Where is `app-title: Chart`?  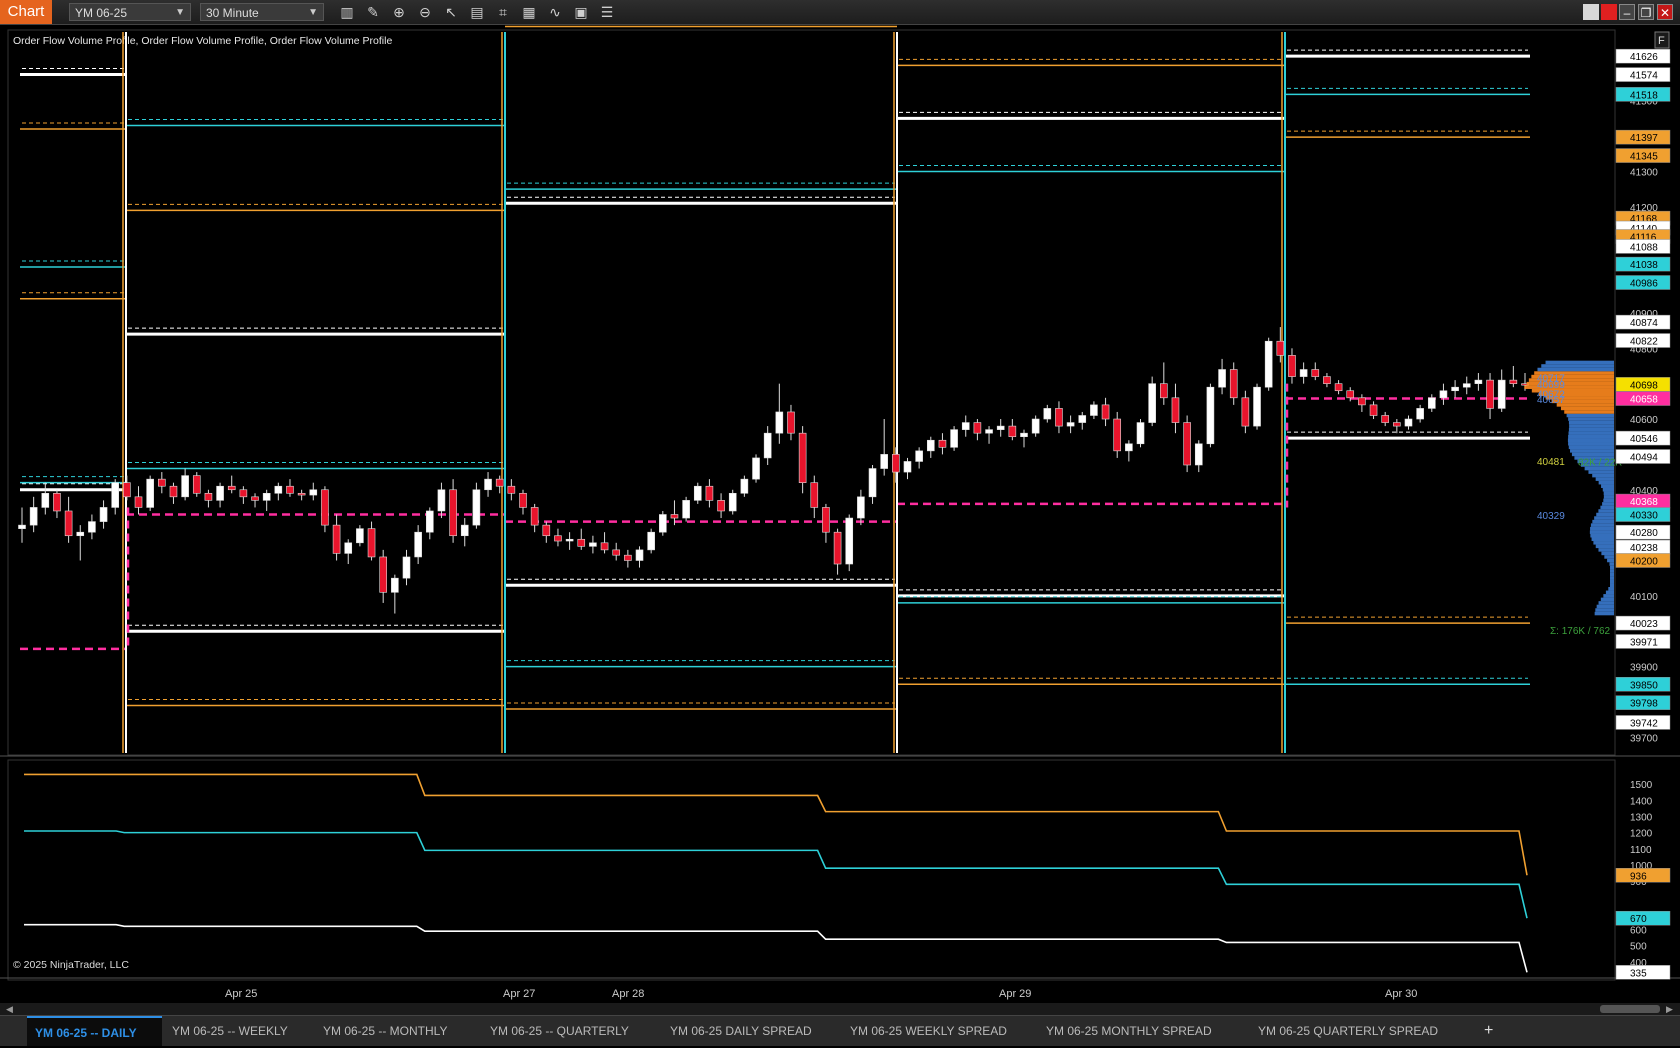
app-title: Chart is located at coordinates (26, 12).